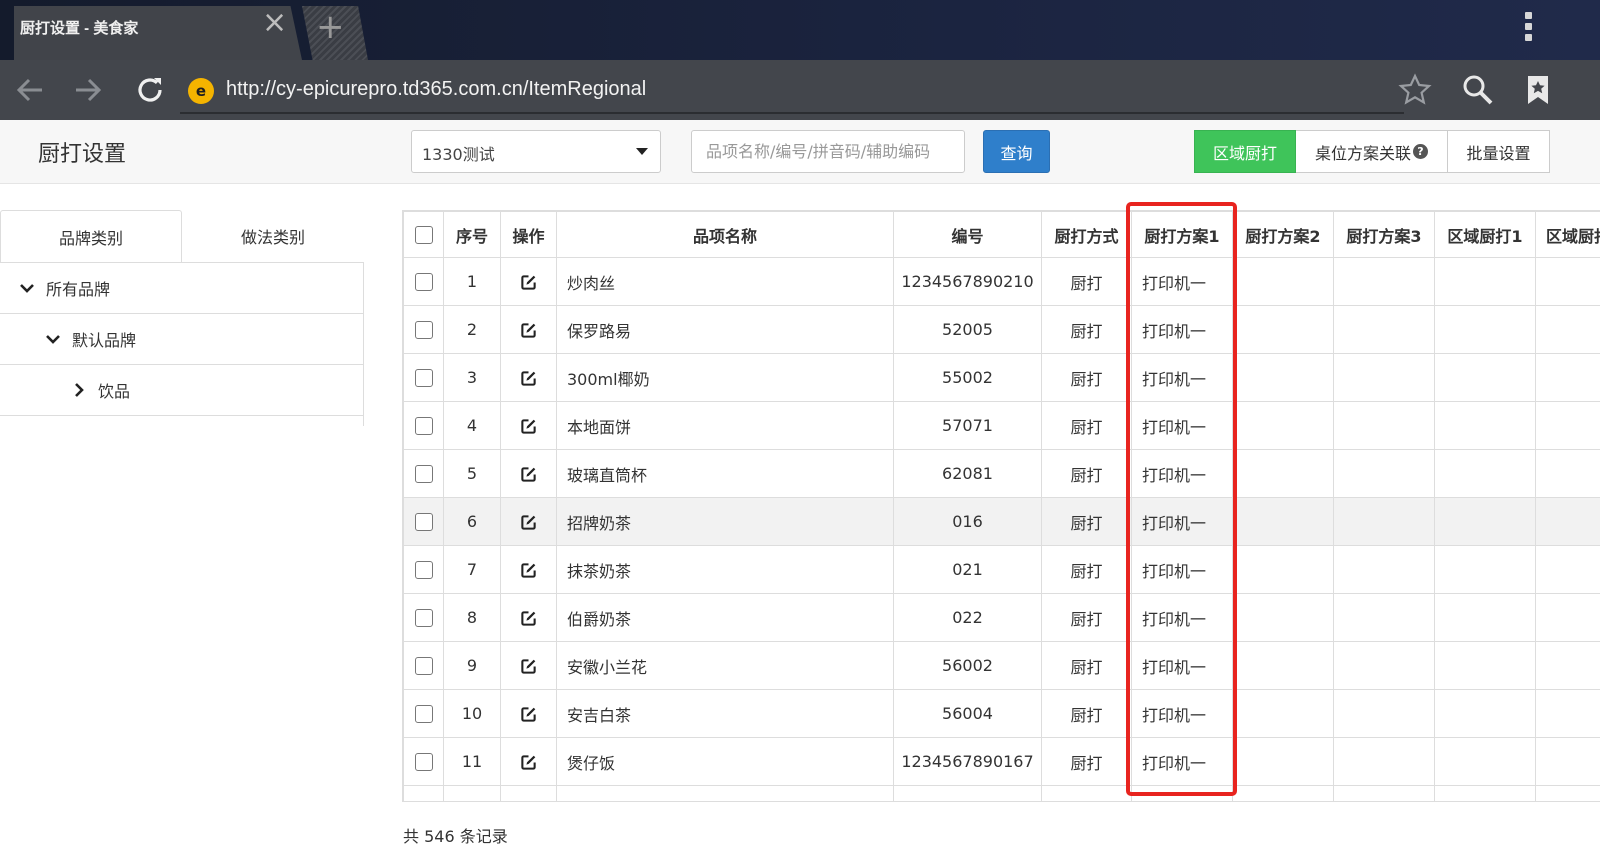  I want to click on table-row: 5 玻璃直筒杯 62081 厨打 打印机一, so click(1001, 473).